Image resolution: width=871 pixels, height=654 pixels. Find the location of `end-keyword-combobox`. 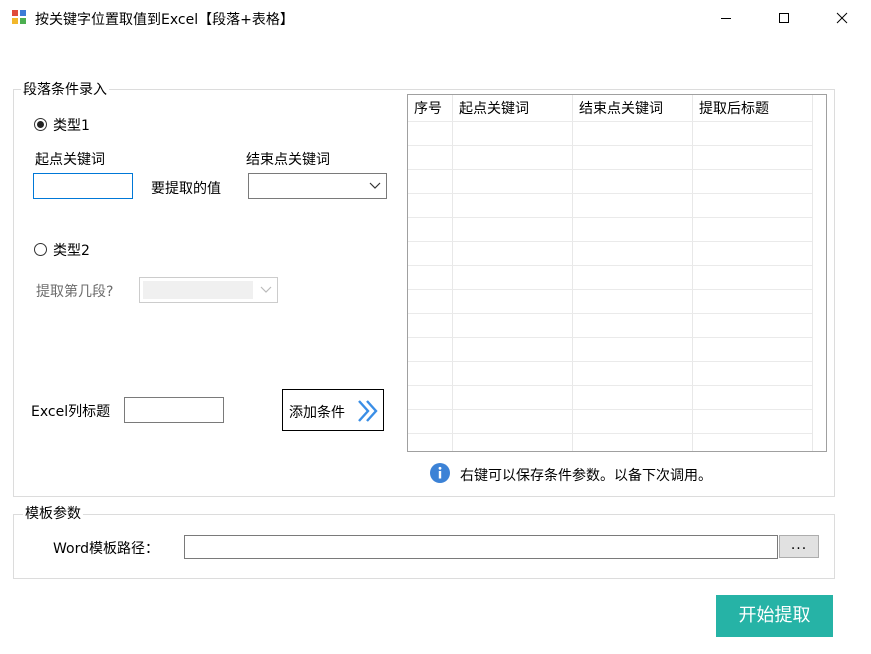

end-keyword-combobox is located at coordinates (317, 186).